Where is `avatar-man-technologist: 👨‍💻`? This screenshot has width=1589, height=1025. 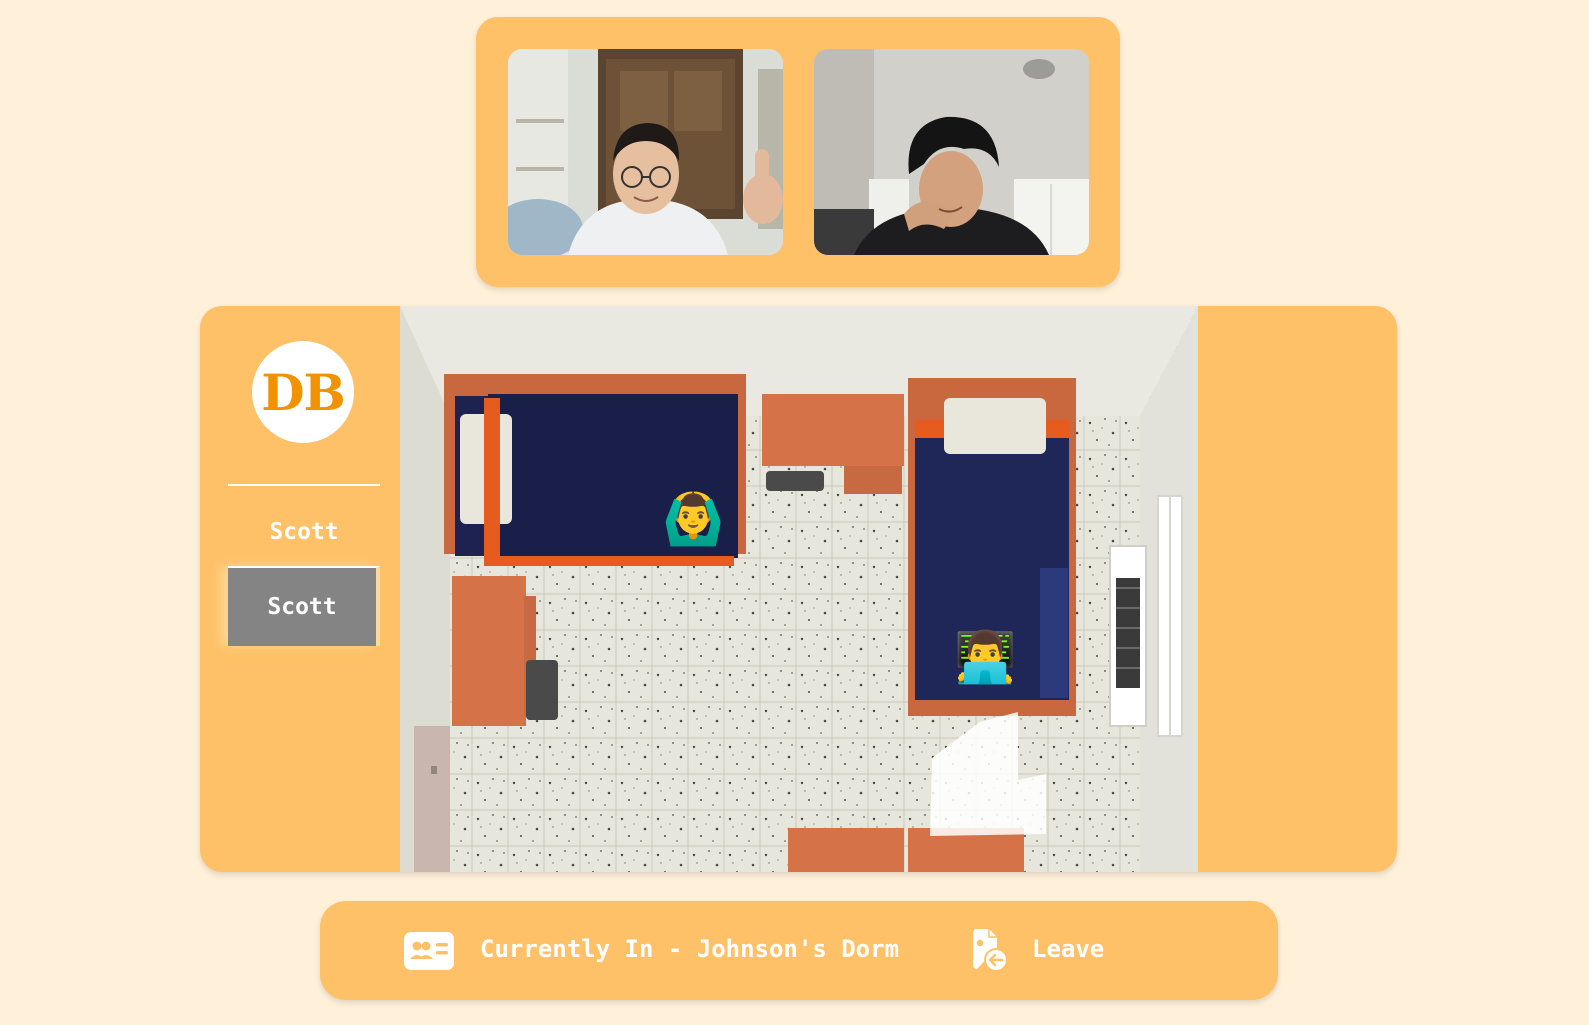 avatar-man-technologist: 👨‍💻 is located at coordinates (985, 657).